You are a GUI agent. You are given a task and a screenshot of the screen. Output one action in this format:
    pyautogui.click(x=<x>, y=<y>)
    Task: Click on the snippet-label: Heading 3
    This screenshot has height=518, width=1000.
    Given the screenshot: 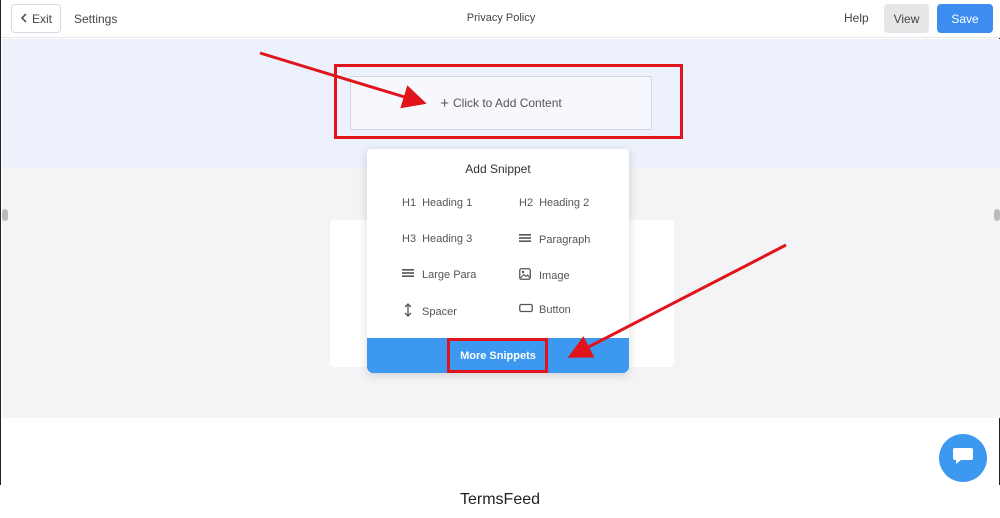 What is the action you would take?
    pyautogui.click(x=447, y=239)
    